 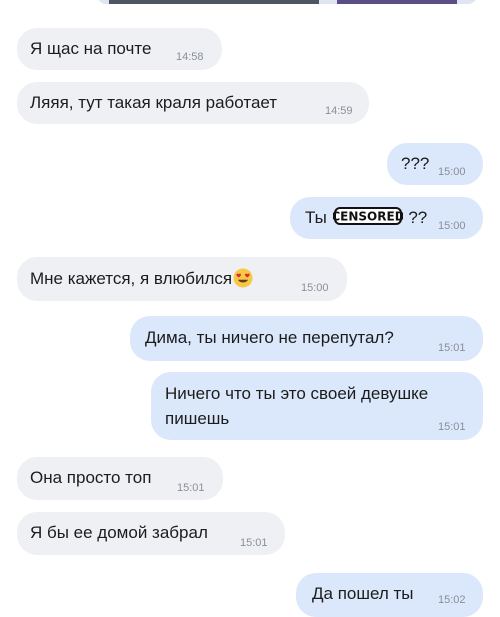 What do you see at coordinates (91, 477) in the screenshot?
I see `message-text: Она просто топ` at bounding box center [91, 477].